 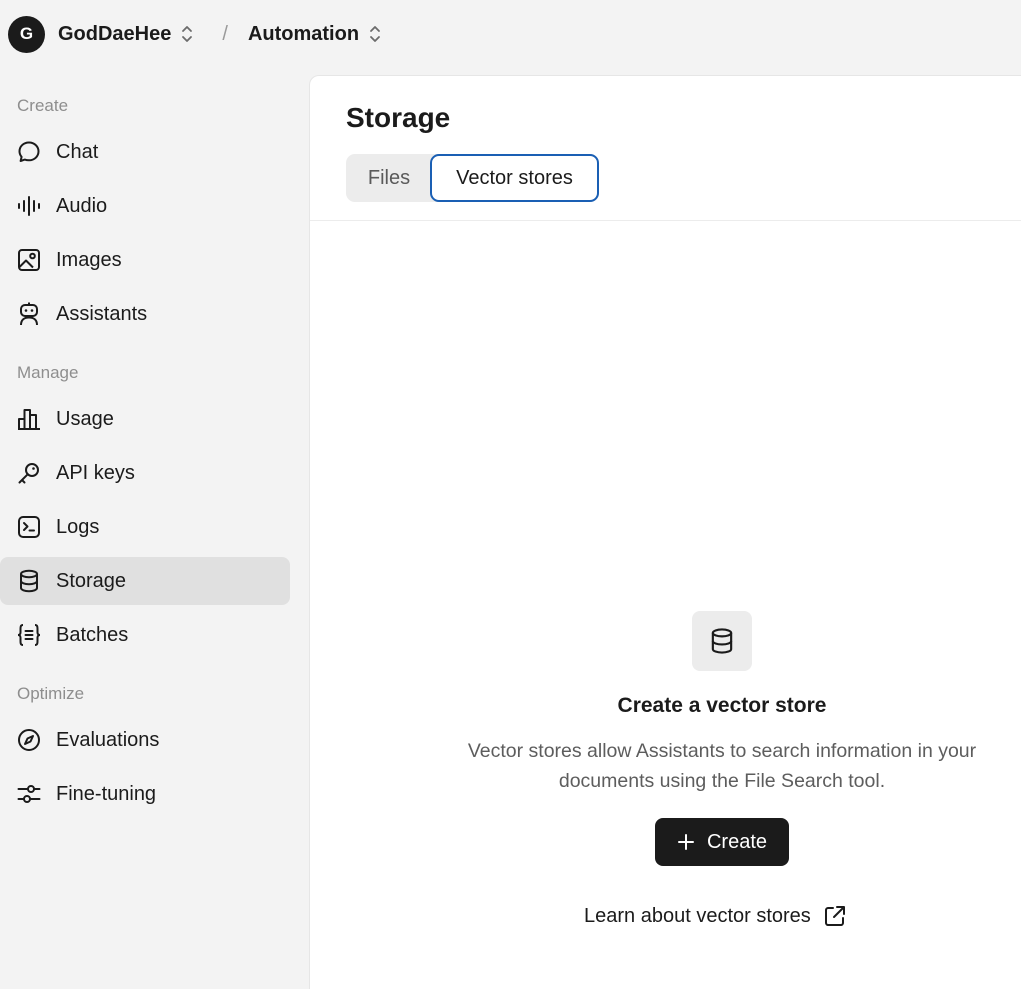 I want to click on section-label-optimize: Optimize, so click(x=51, y=693).